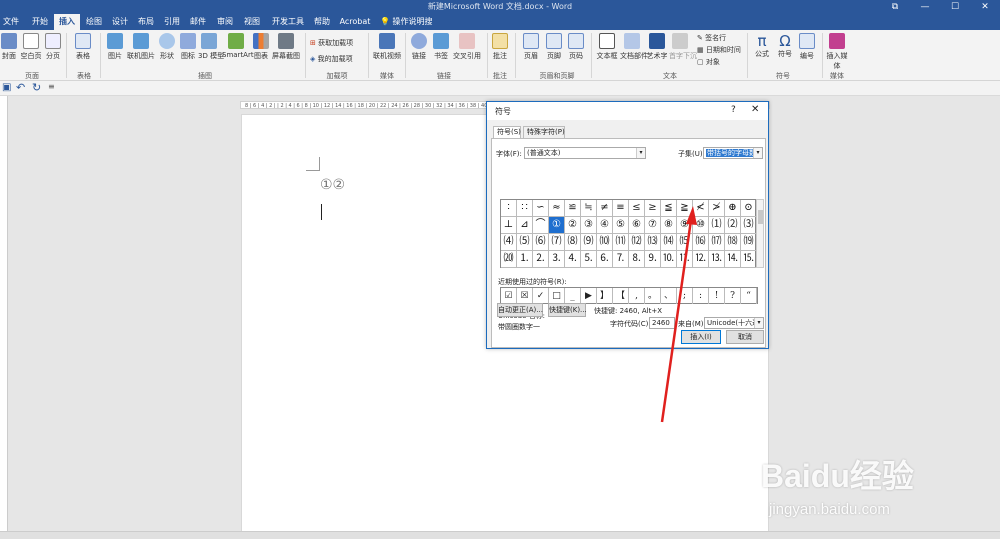 The image size is (1000, 539). Describe the element at coordinates (691, 215) in the screenshot. I see `arrow-head` at that location.